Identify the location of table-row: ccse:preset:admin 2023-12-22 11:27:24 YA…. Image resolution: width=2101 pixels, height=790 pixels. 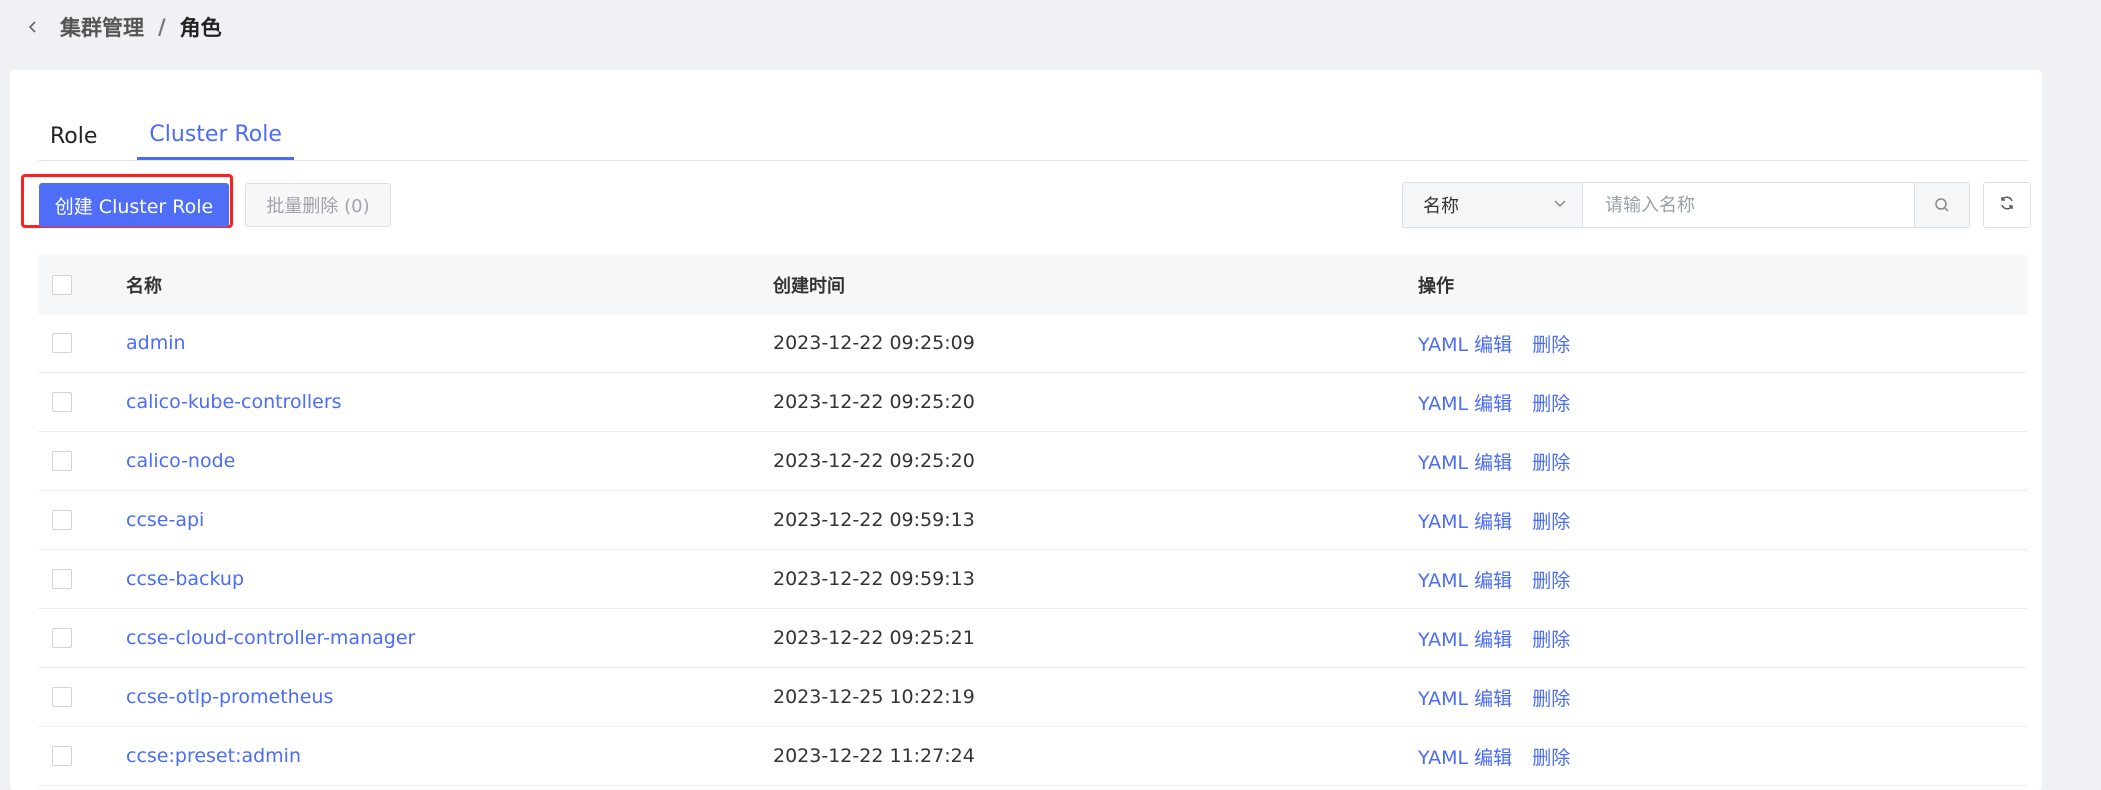
(1033, 756).